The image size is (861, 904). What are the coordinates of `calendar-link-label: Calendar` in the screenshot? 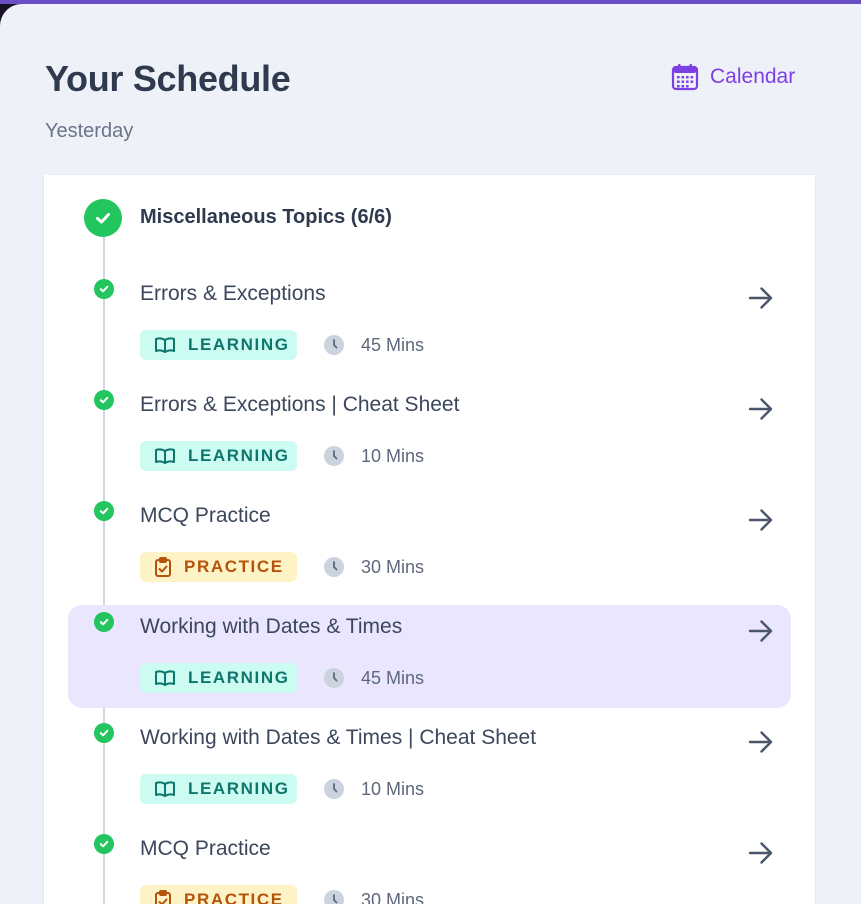 It's located at (753, 76).